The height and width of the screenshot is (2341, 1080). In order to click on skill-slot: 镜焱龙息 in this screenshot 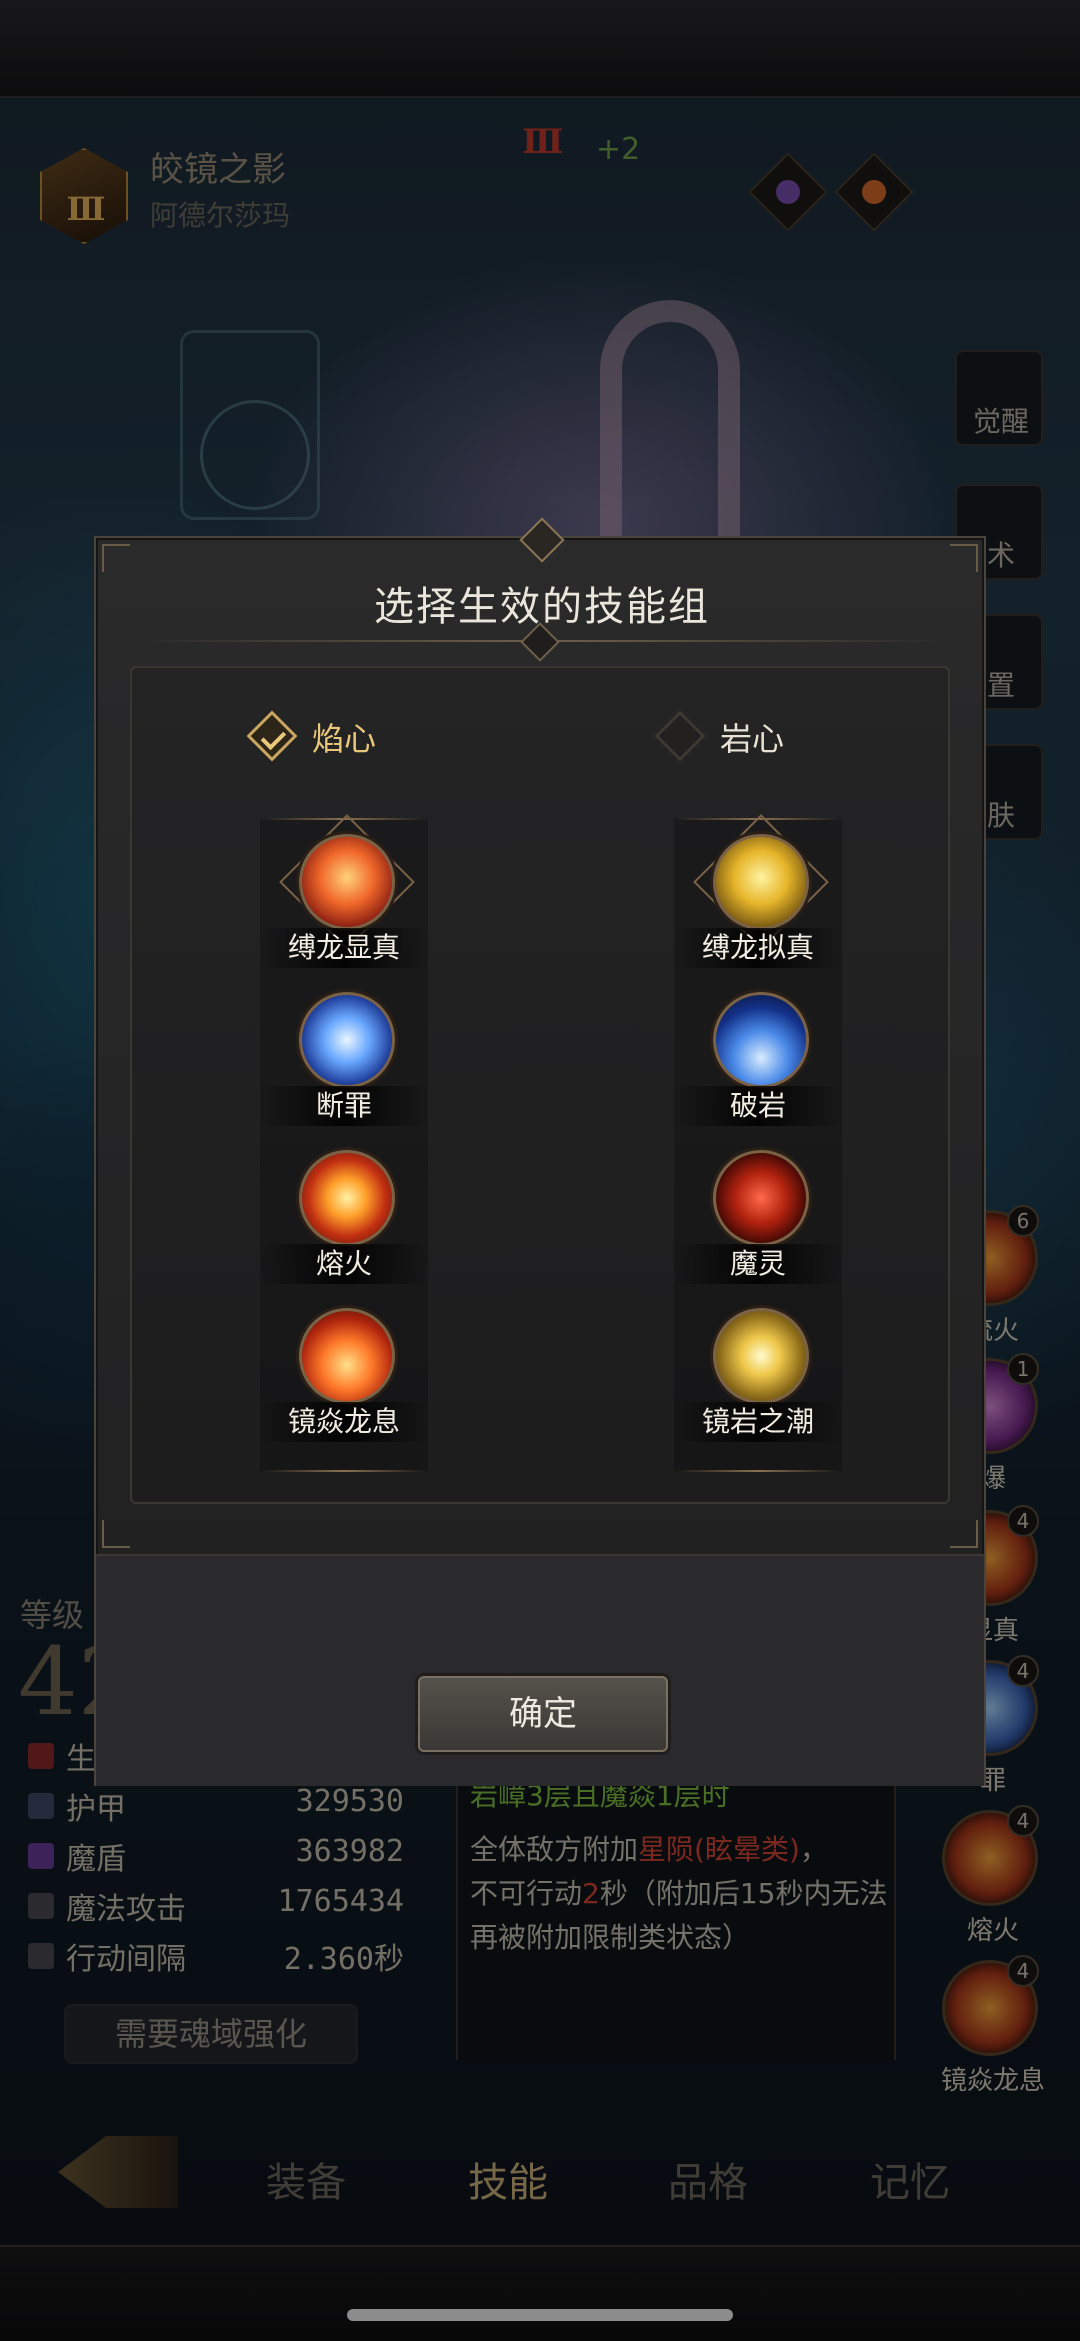, I will do `click(344, 1377)`.